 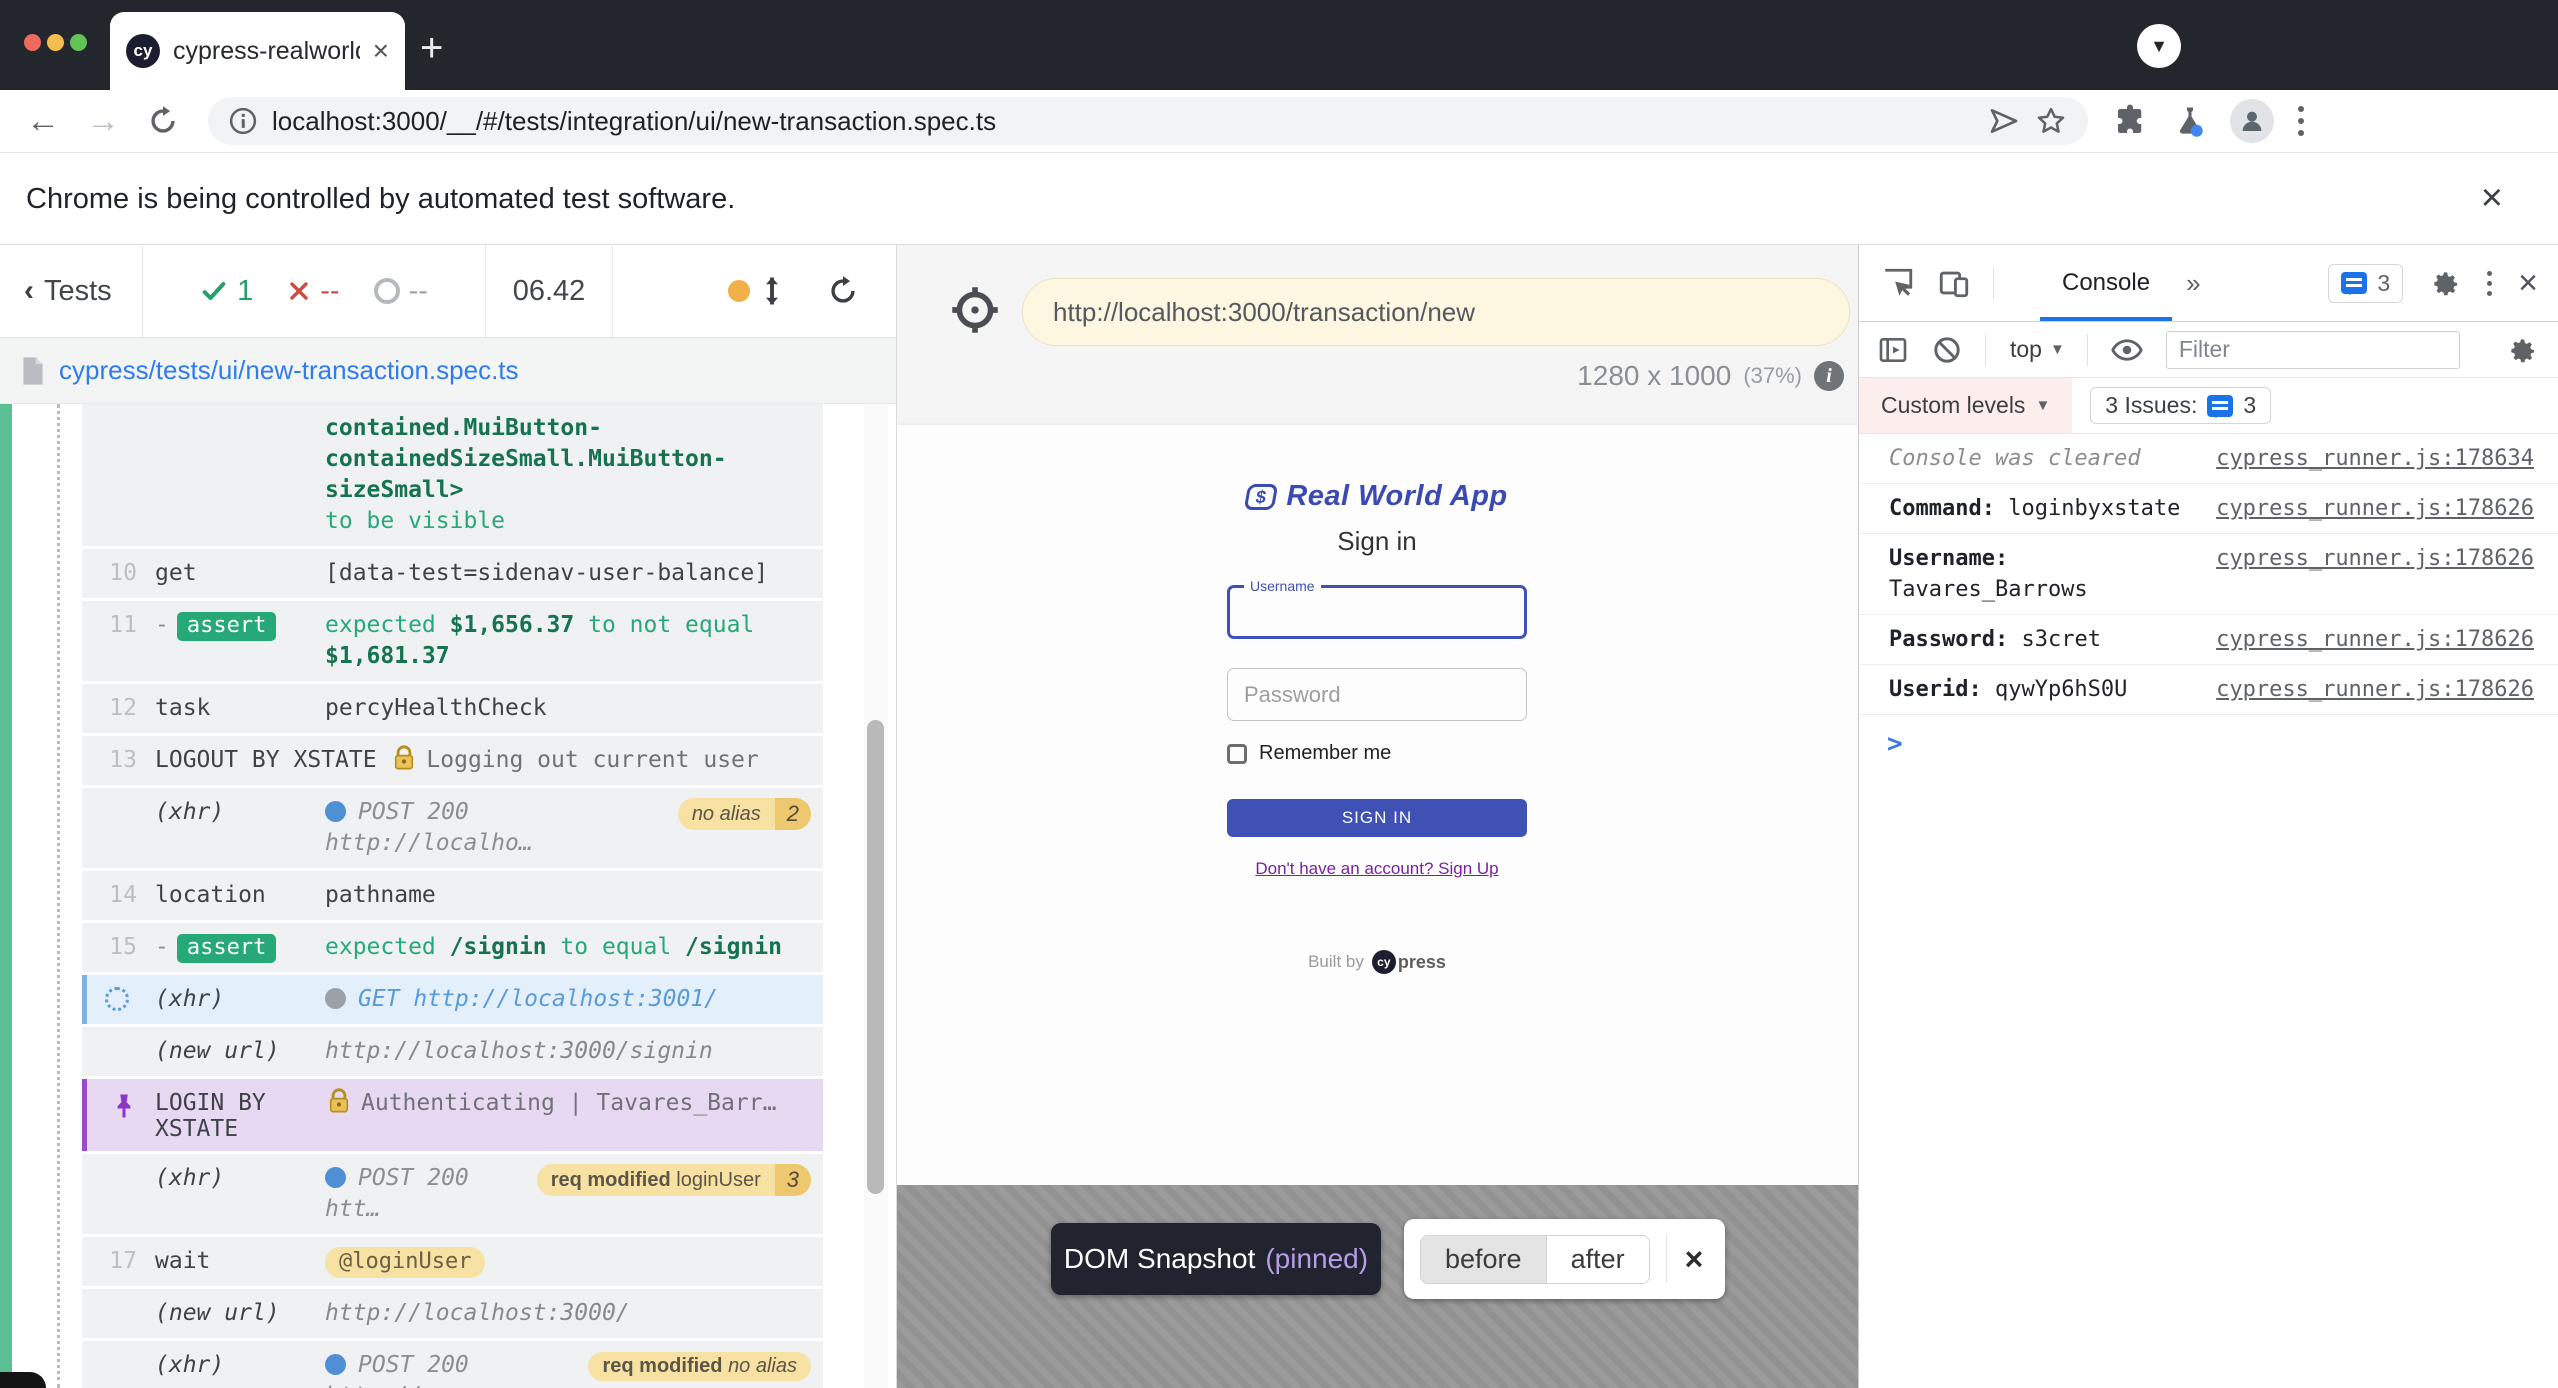 I want to click on back-icon: ←, so click(x=43, y=121).